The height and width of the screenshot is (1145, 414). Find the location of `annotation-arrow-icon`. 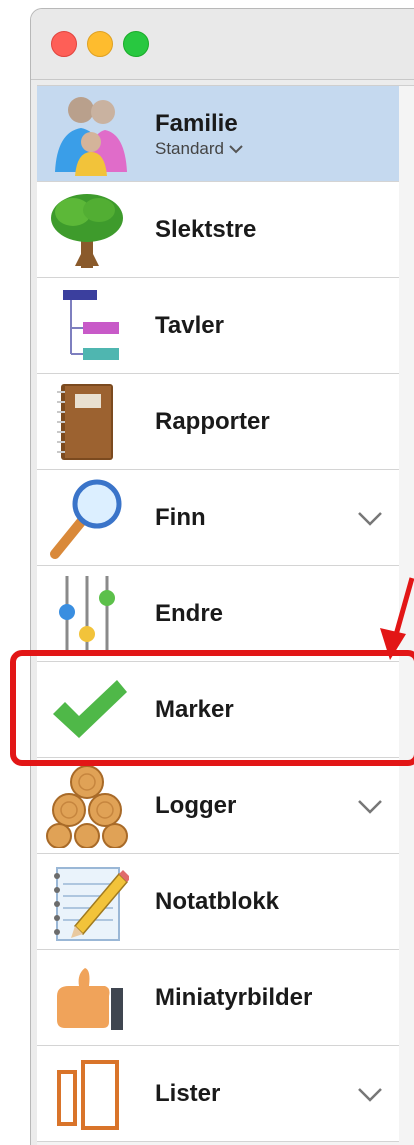

annotation-arrow-icon is located at coordinates (397, 618).